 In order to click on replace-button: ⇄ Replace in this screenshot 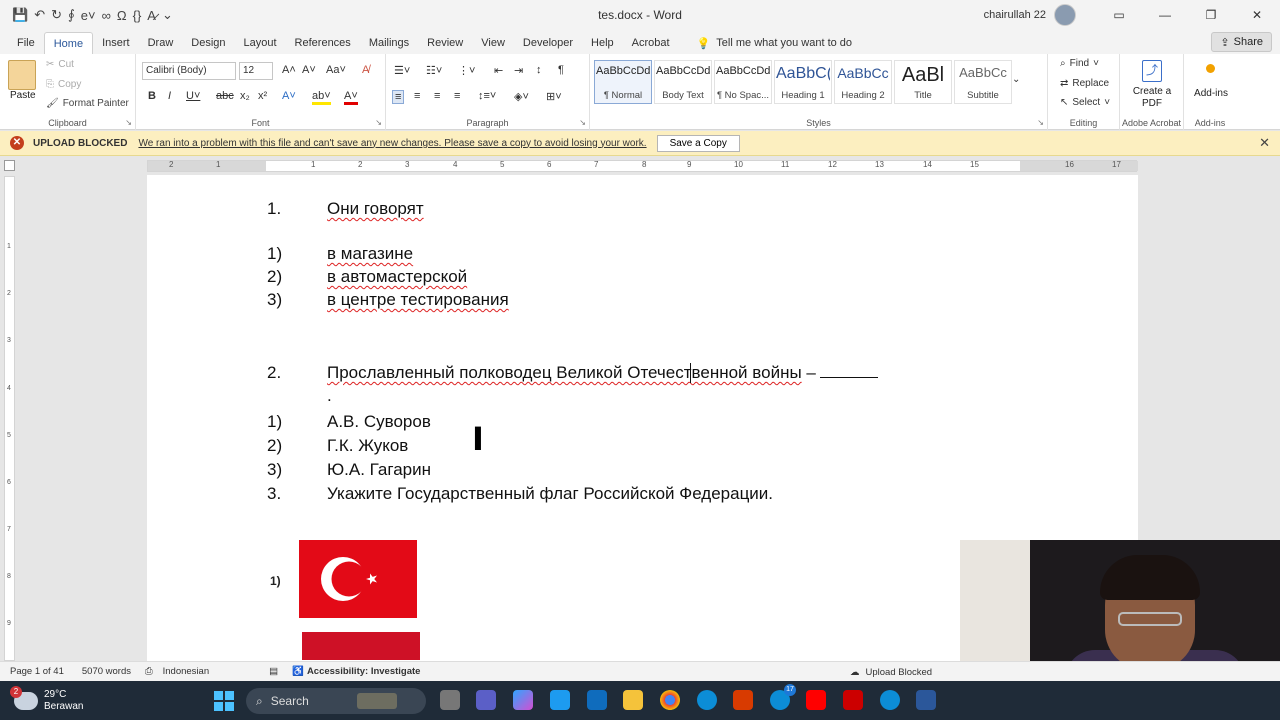, I will do `click(1084, 83)`.